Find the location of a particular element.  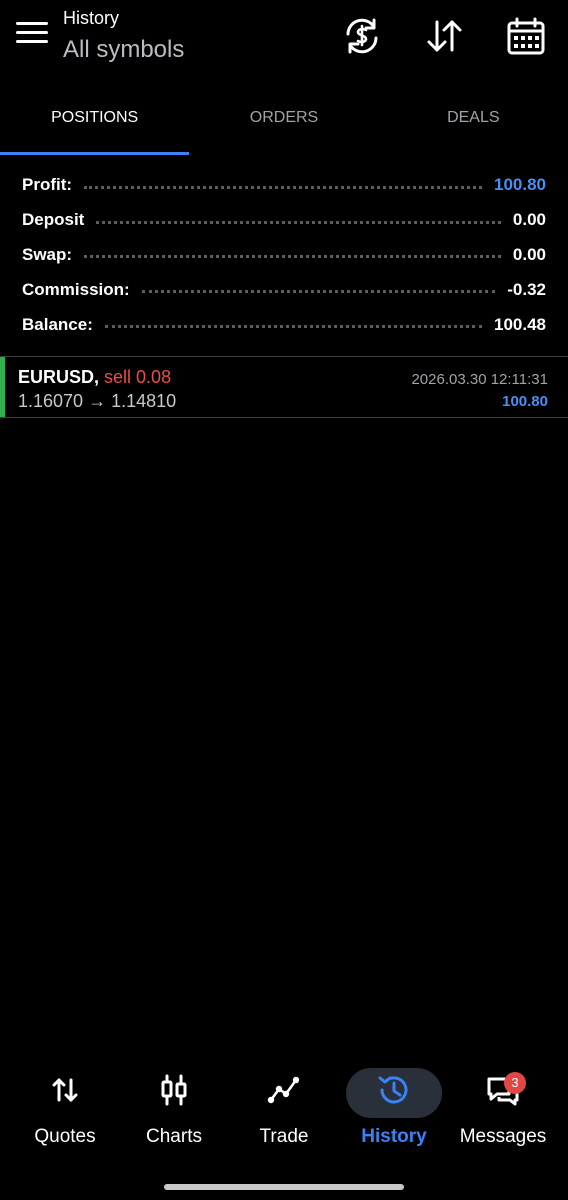

summary-row-deposit: Deposit 0.00 is located at coordinates (284, 220).